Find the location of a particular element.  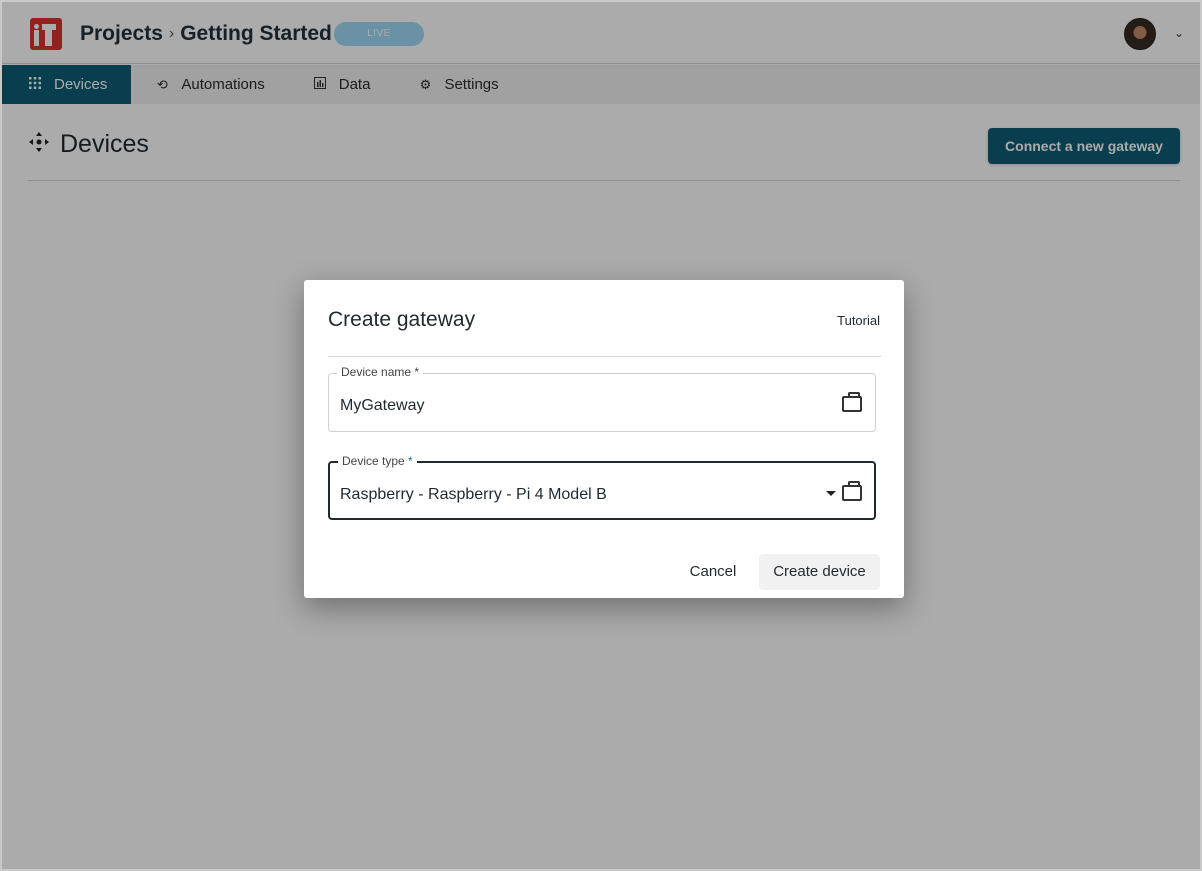

device-type-value: Raspberry - Raspberry - Pi 4 Model B is located at coordinates (473, 495).